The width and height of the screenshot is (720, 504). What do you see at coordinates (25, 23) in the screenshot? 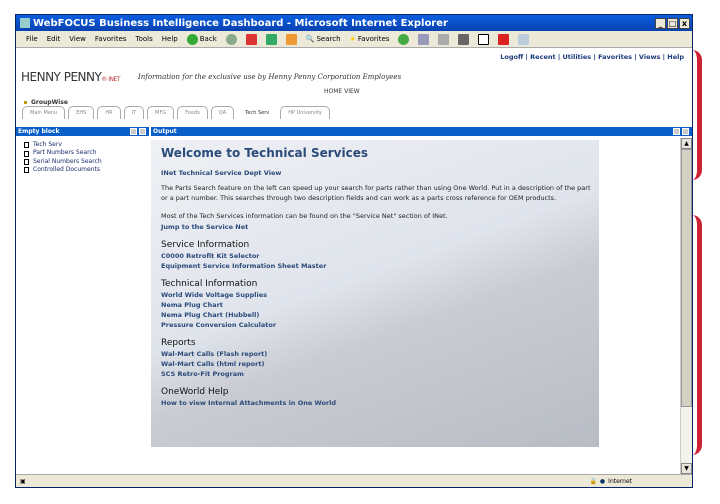
I see `ie-icon` at bounding box center [25, 23].